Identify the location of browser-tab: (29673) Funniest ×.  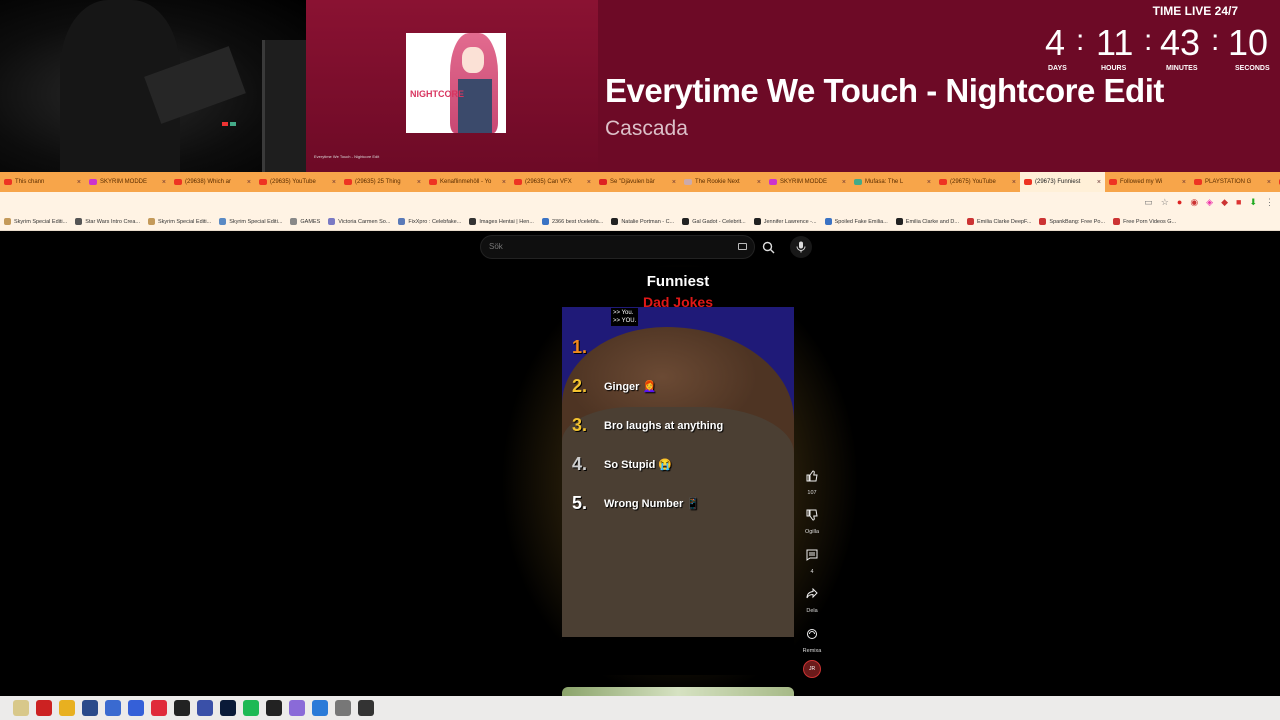
(1062, 182).